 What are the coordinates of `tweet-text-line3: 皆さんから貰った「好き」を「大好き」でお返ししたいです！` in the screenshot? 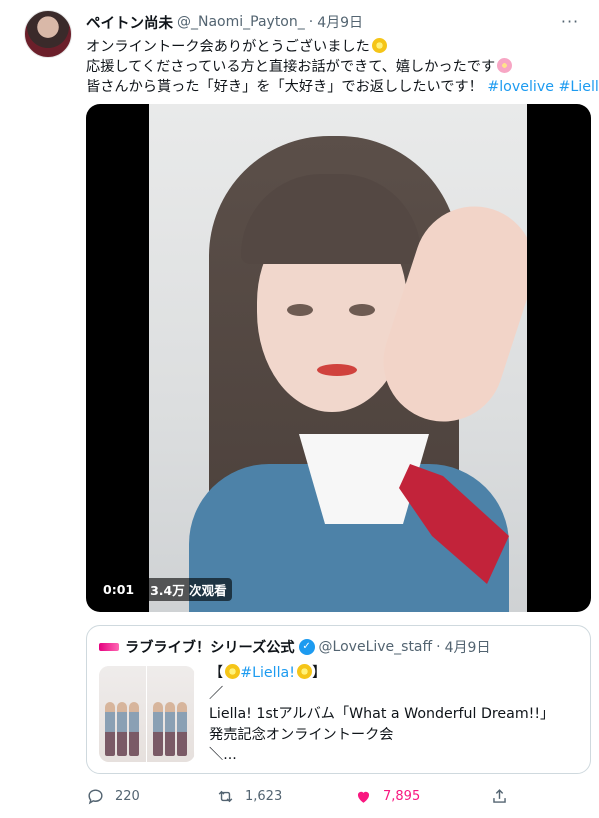 It's located at (284, 87).